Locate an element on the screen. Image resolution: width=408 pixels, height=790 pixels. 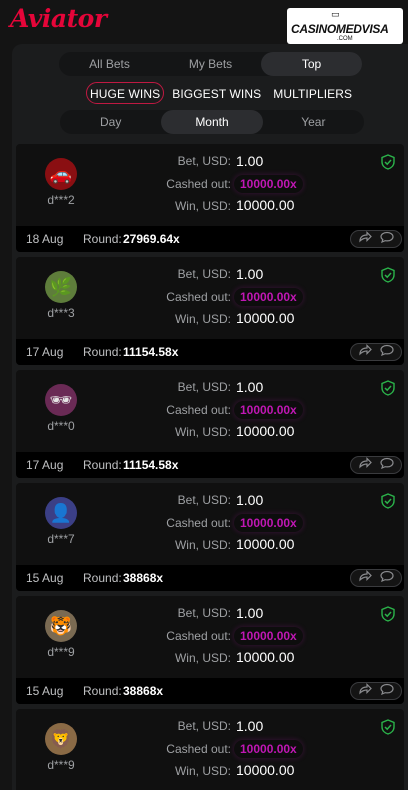
username: d***7 is located at coordinates (61, 539).